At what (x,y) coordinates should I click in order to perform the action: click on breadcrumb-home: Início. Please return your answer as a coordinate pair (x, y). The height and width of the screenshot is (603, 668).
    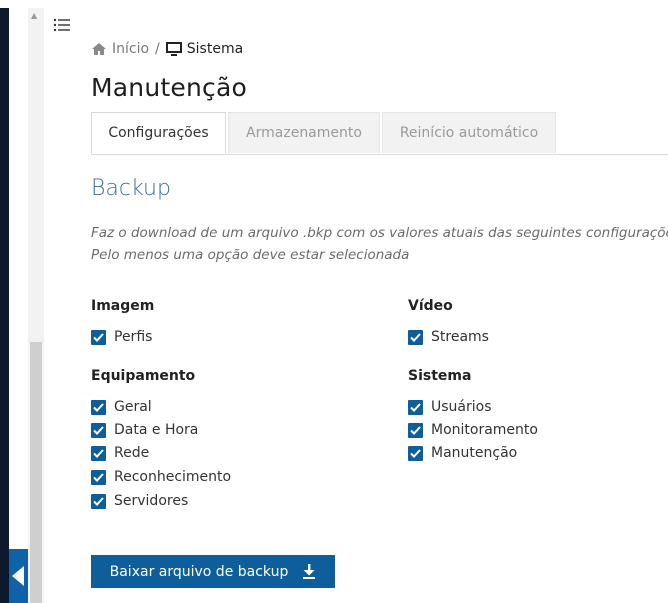
    Looking at the image, I should click on (130, 49).